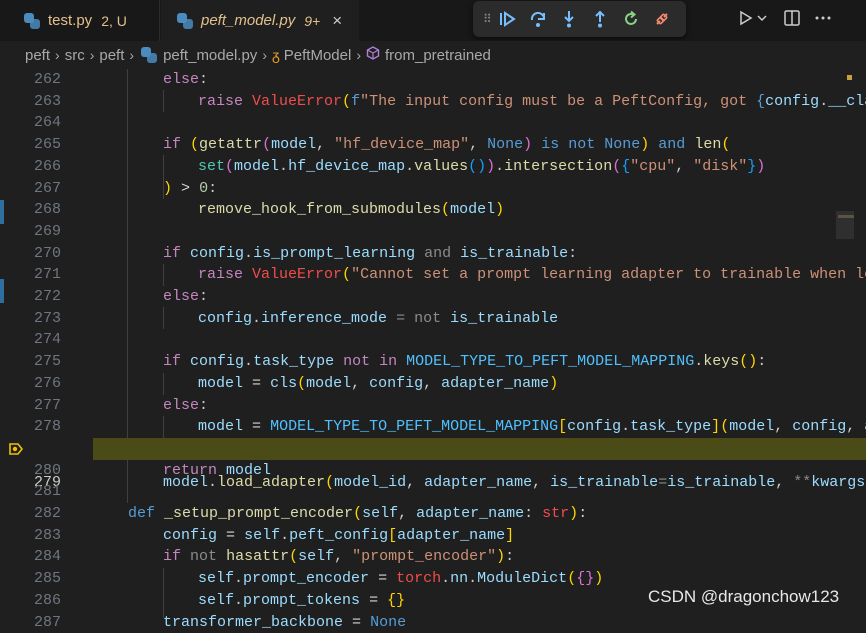 The height and width of the screenshot is (633, 866). I want to click on line-number: 271, so click(30, 275).